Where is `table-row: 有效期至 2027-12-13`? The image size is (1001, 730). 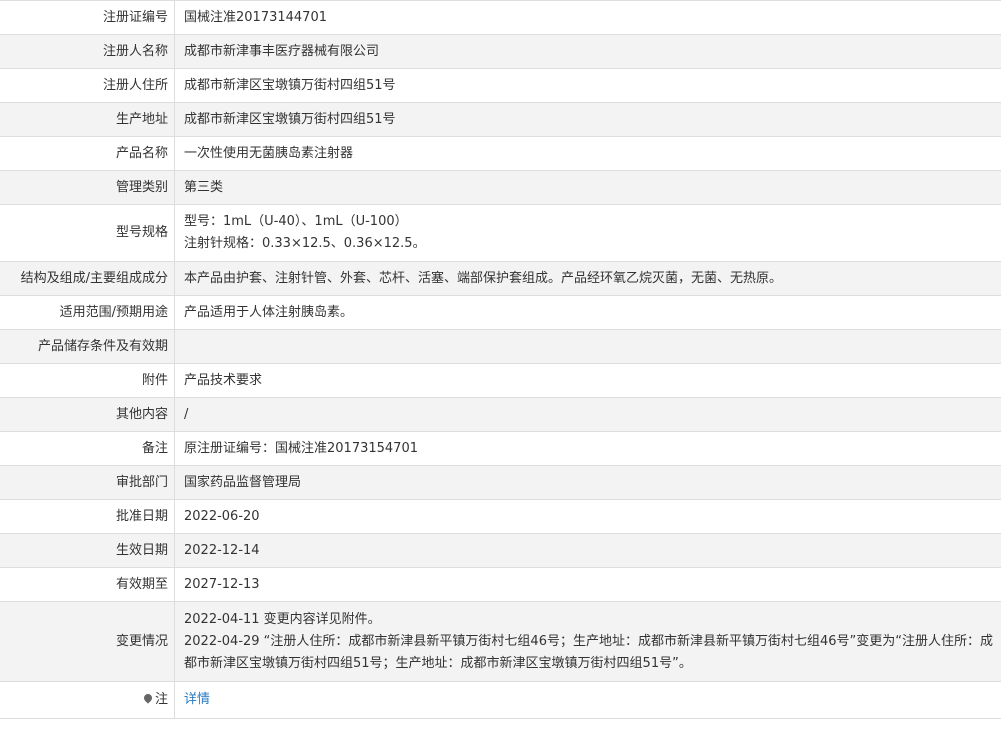 table-row: 有效期至 2027-12-13 is located at coordinates (500, 584).